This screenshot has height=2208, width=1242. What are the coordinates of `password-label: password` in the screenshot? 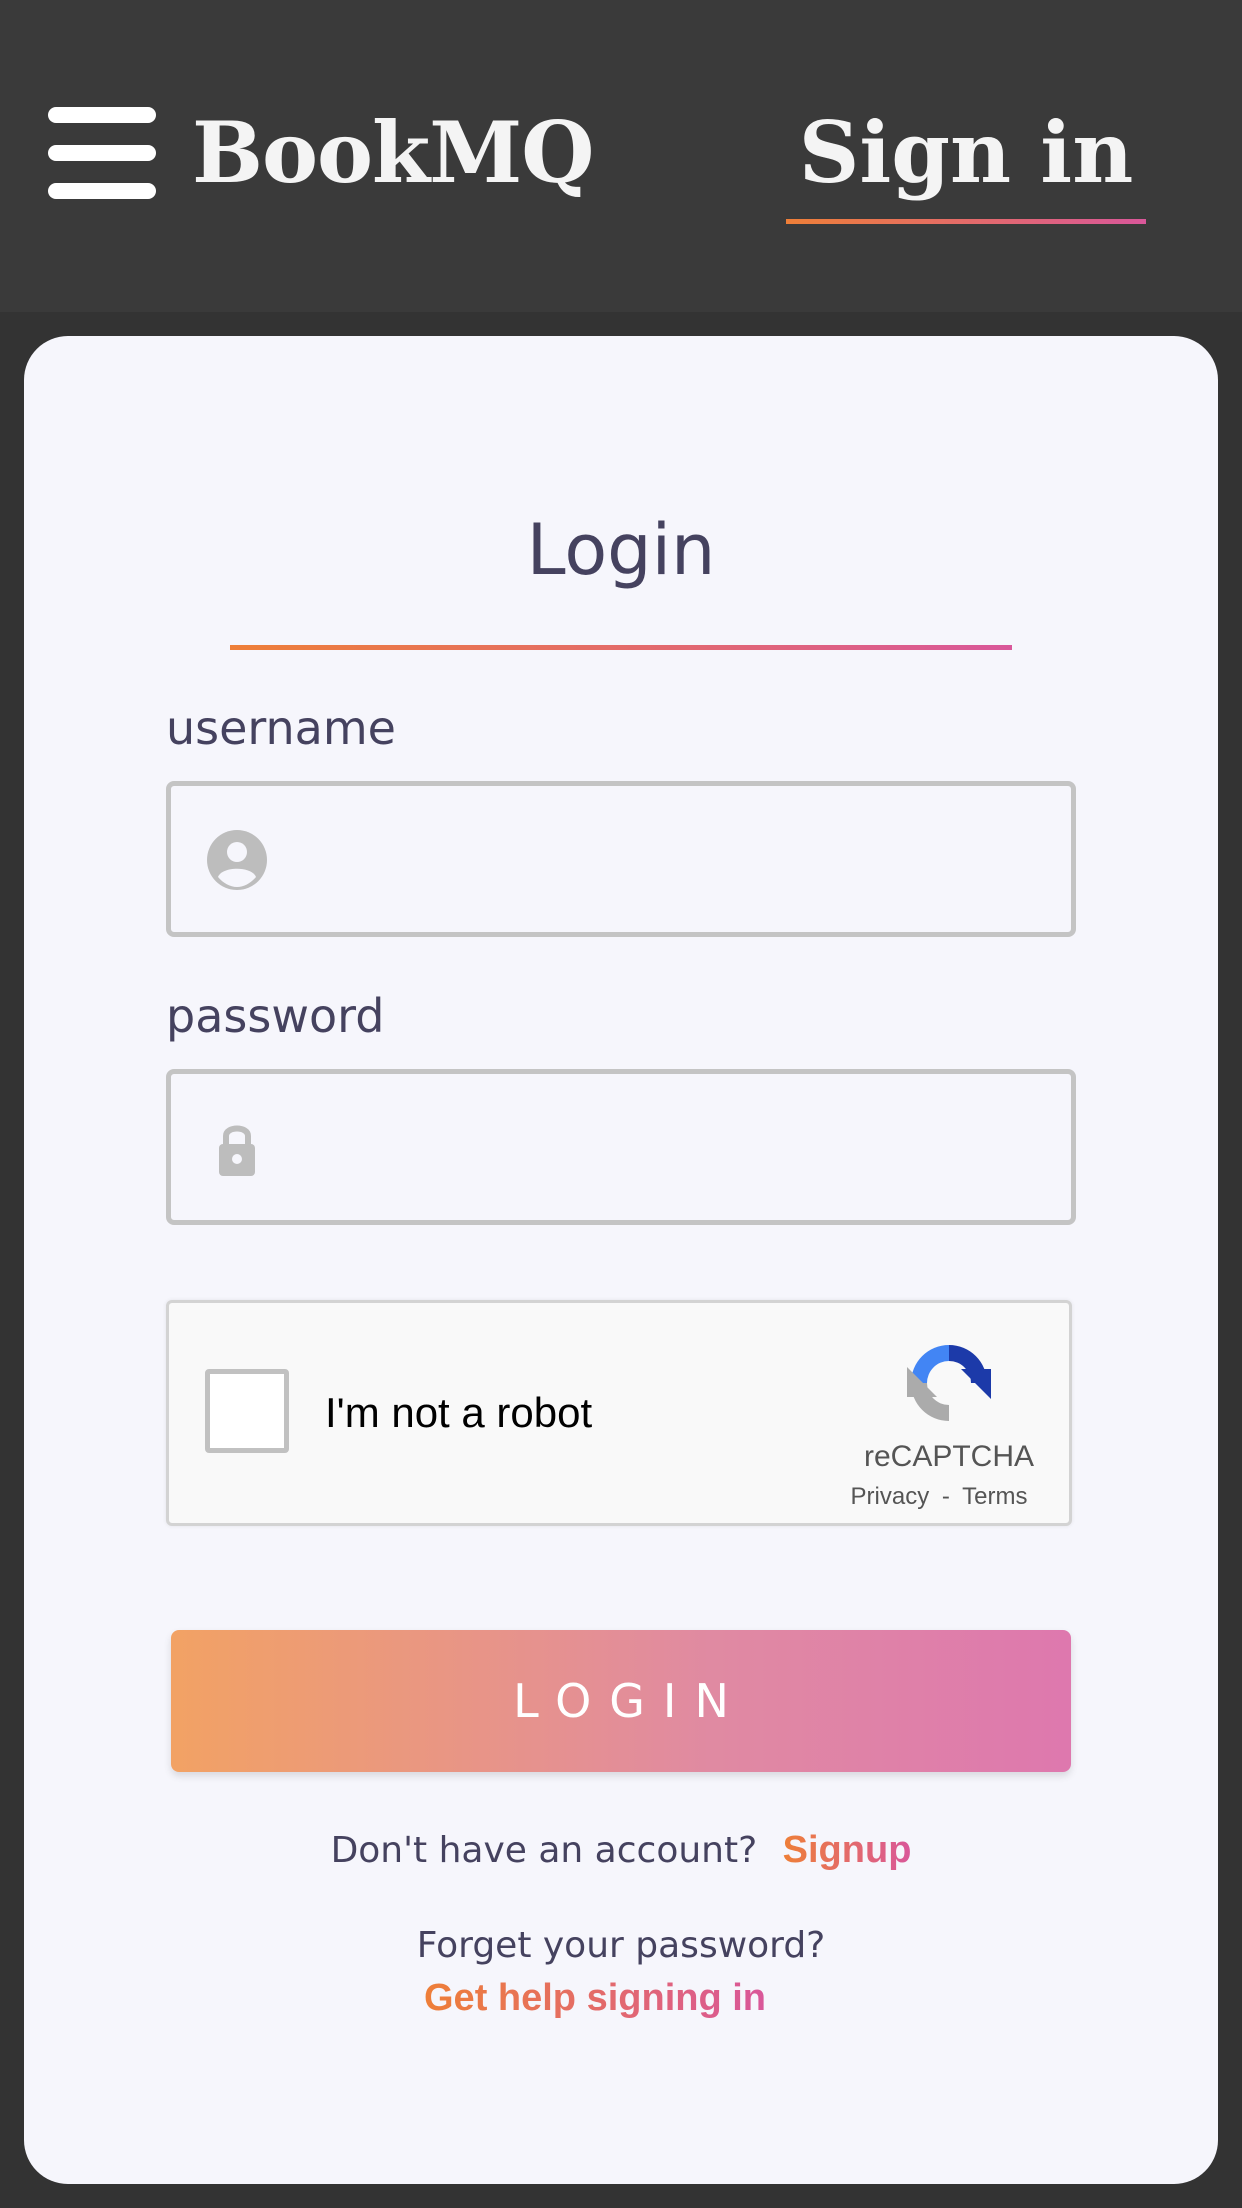 It's located at (275, 1016).